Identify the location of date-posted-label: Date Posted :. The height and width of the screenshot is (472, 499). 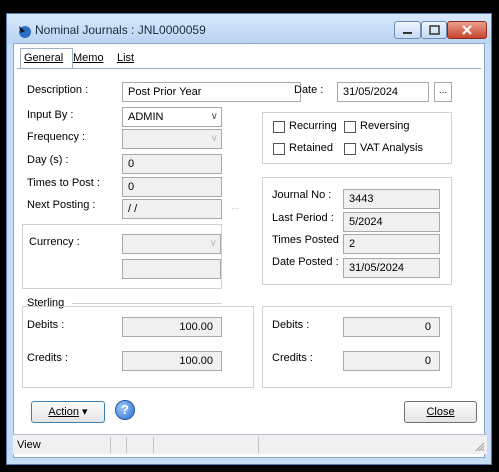
(305, 262).